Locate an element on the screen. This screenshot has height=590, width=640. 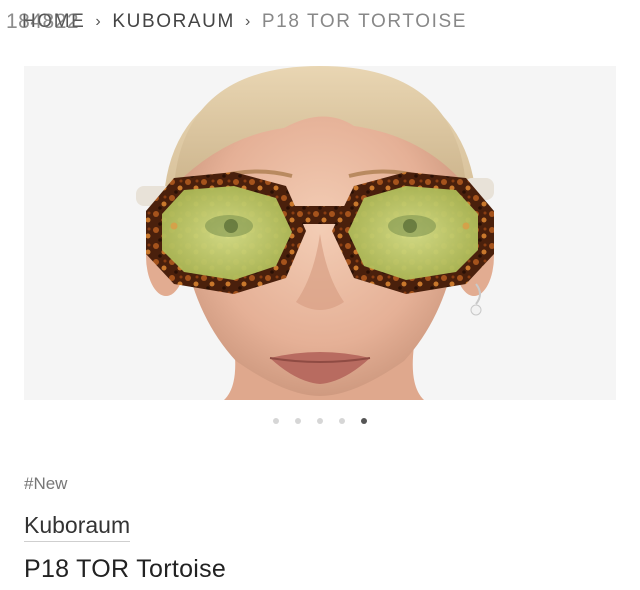
carousel-indicators is located at coordinates (320, 421).